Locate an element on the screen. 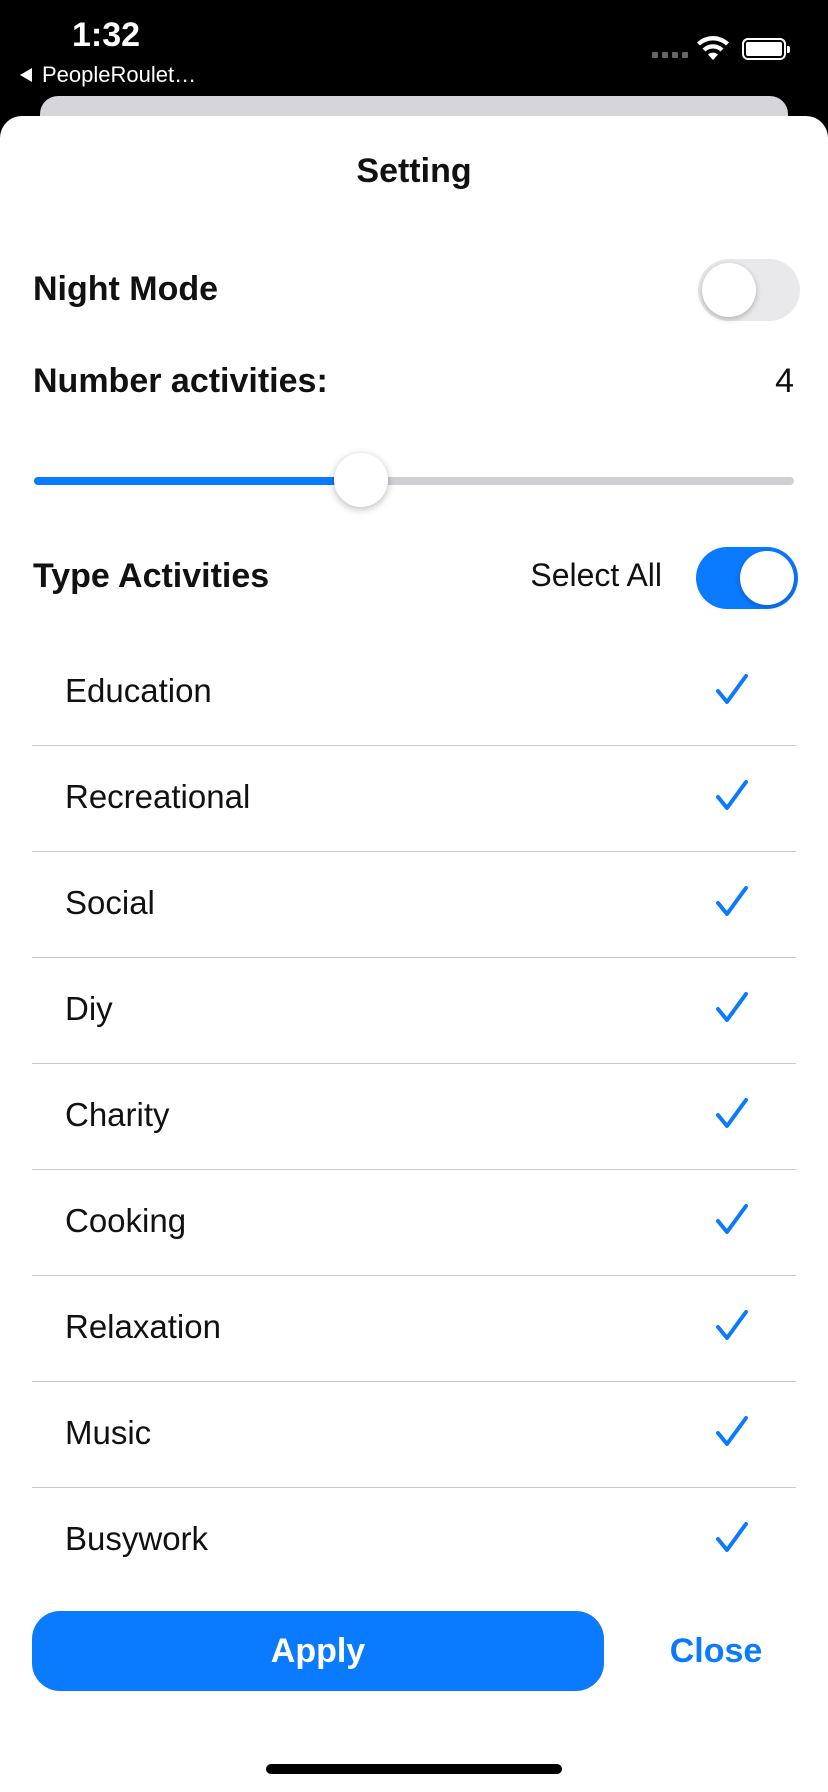 The height and width of the screenshot is (1792, 828). activity-label: Recreational is located at coordinates (158, 796).